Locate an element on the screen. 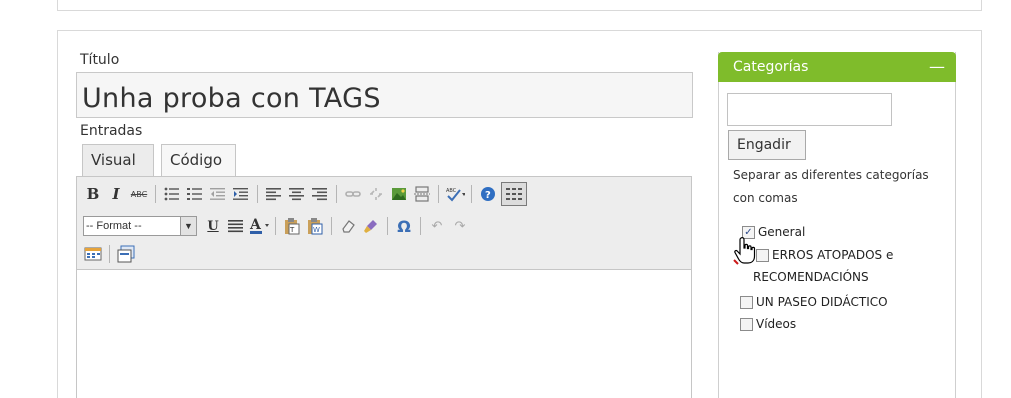  svg-text: T is located at coordinates (292, 230).